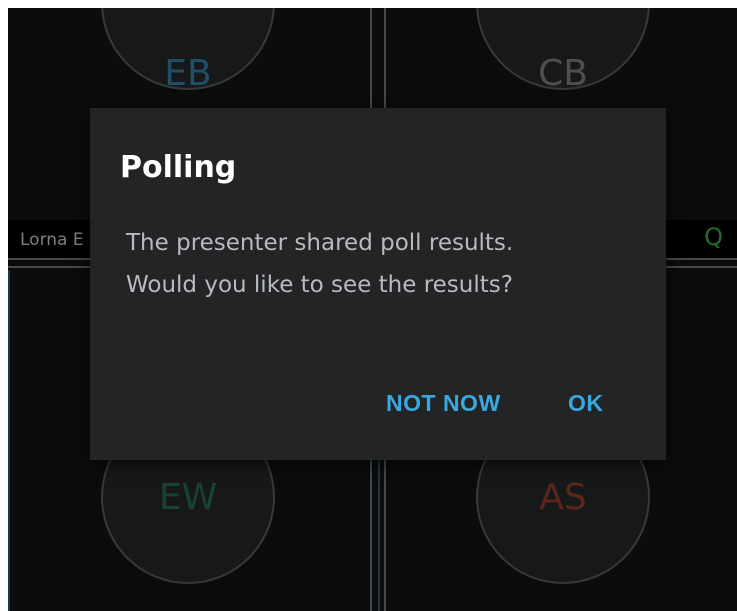 The image size is (737, 611). What do you see at coordinates (586, 403) in the screenshot?
I see `ok-button: OK` at bounding box center [586, 403].